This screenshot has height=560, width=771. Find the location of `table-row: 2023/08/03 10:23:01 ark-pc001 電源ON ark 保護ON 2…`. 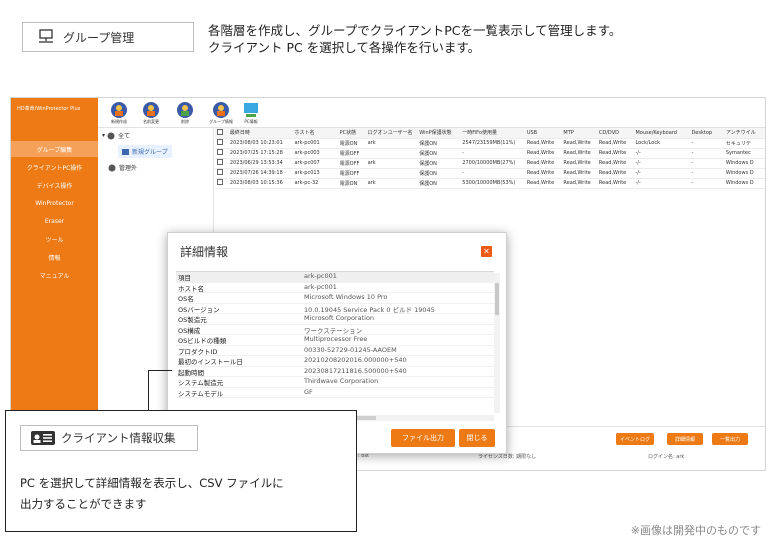

table-row: 2023/08/03 10:23:01 ark-pc001 電源ON ark 保護ON 2… is located at coordinates (490, 143).